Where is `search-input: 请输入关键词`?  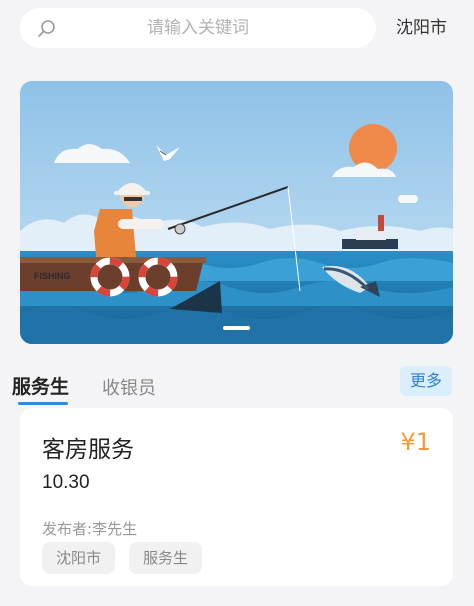 search-input: 请输入关键词 is located at coordinates (198, 28).